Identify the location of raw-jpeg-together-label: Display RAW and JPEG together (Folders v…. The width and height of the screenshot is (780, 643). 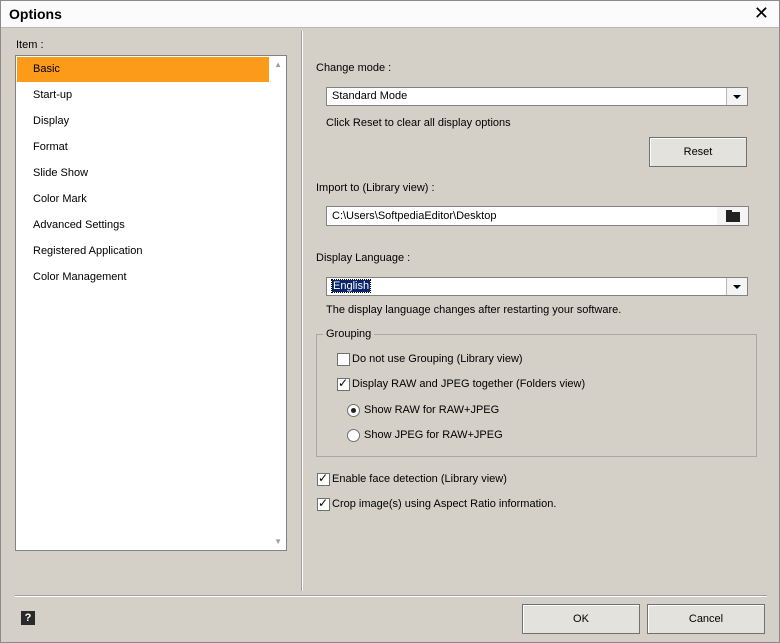
(468, 384).